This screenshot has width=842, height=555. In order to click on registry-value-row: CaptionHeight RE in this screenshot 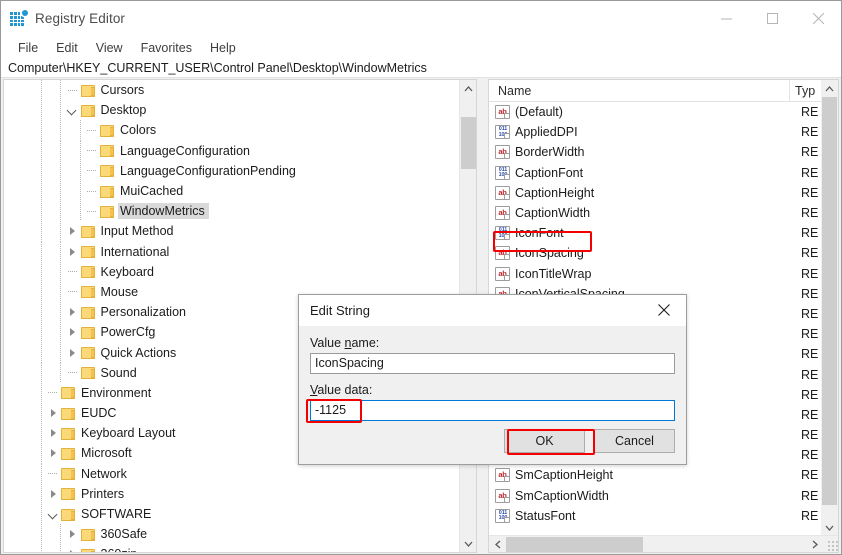, I will do `click(663, 193)`.